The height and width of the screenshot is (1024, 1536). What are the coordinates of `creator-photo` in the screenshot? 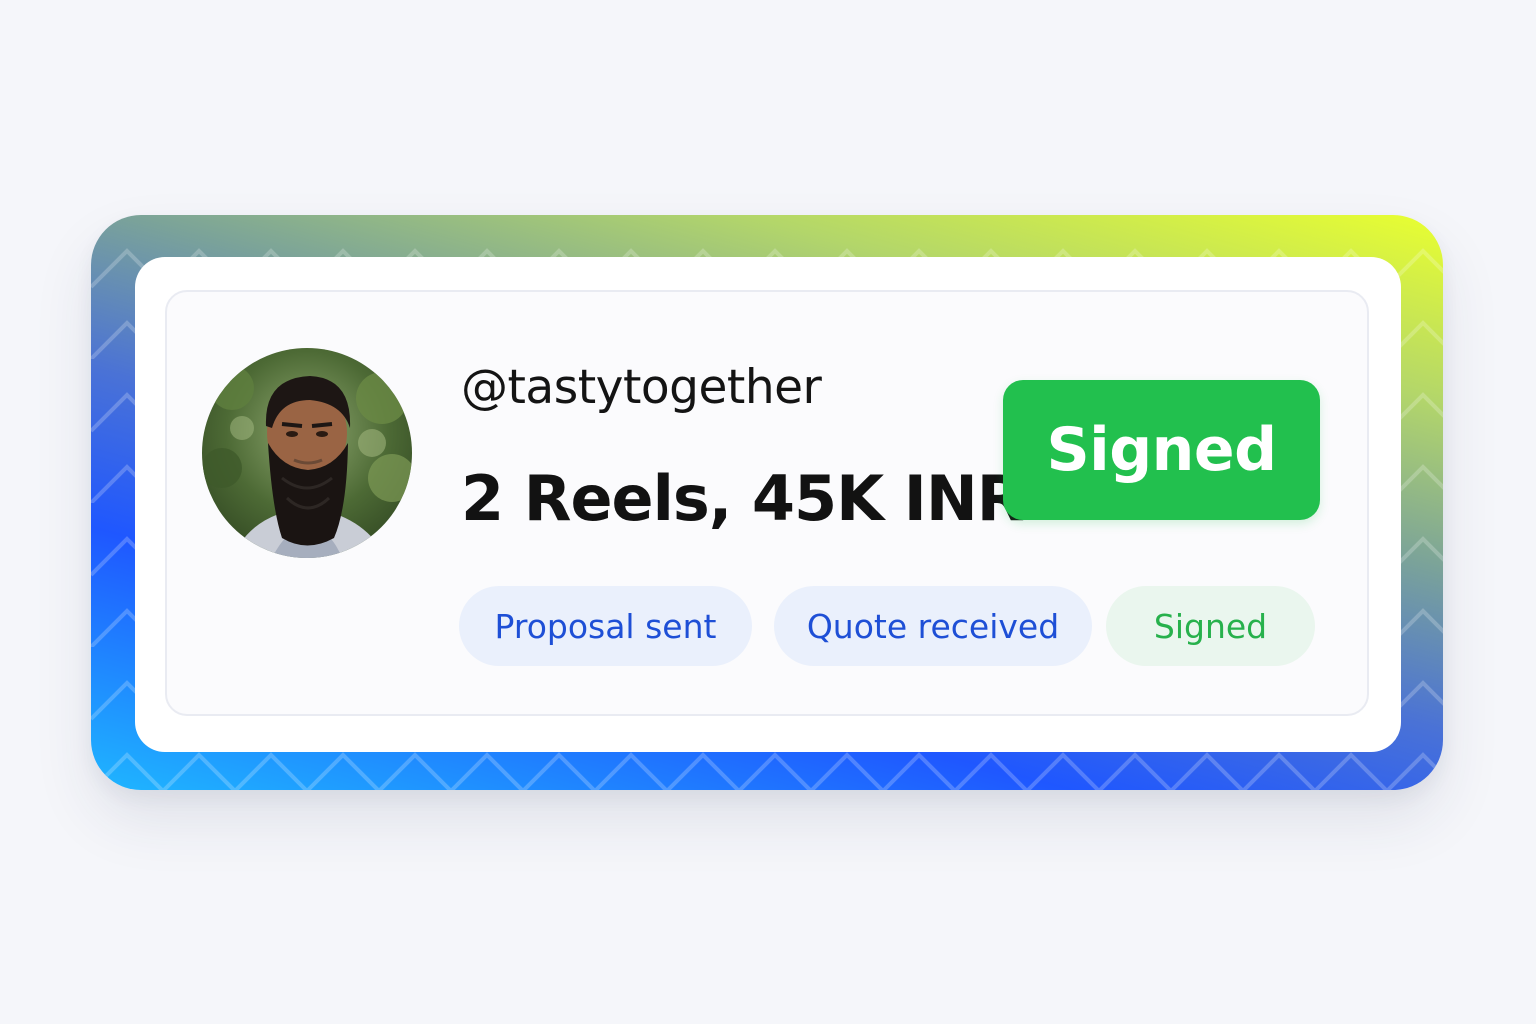 It's located at (307, 453).